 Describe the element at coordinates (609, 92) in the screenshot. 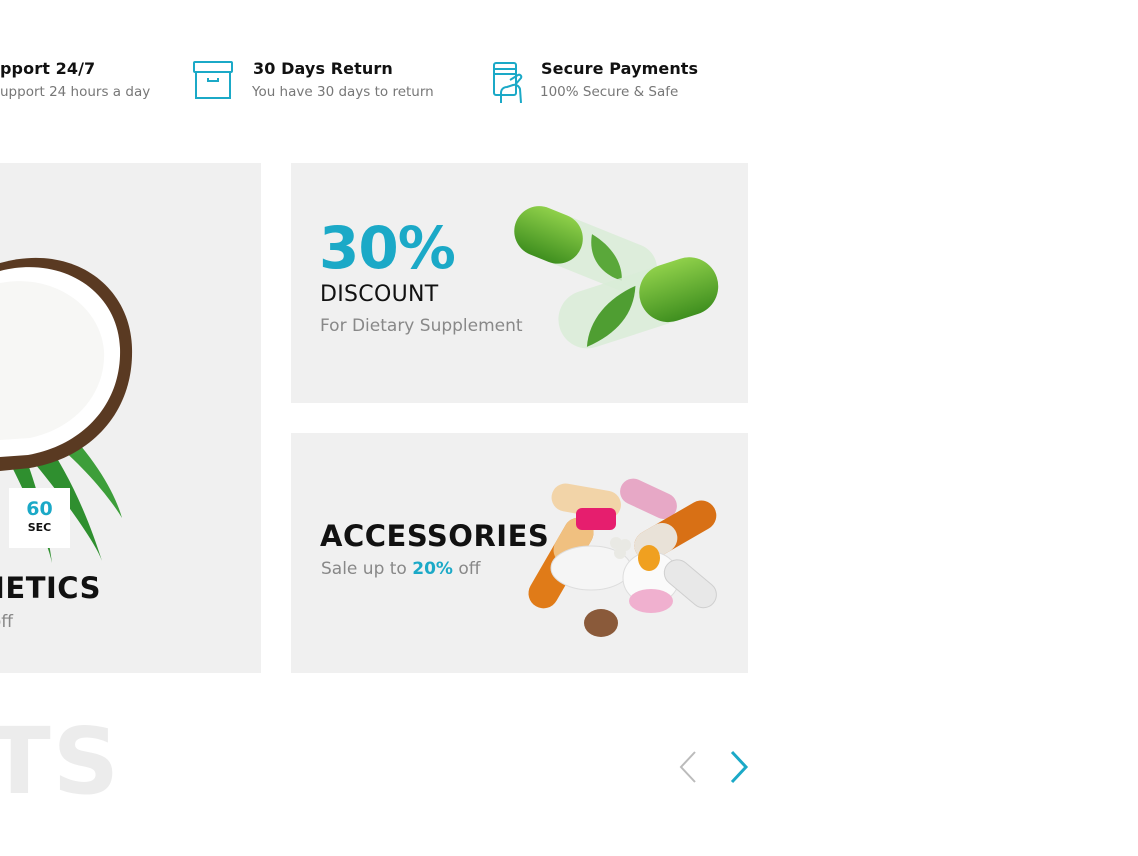

I see `feature-subtitle: 100% Secure & Safe` at that location.